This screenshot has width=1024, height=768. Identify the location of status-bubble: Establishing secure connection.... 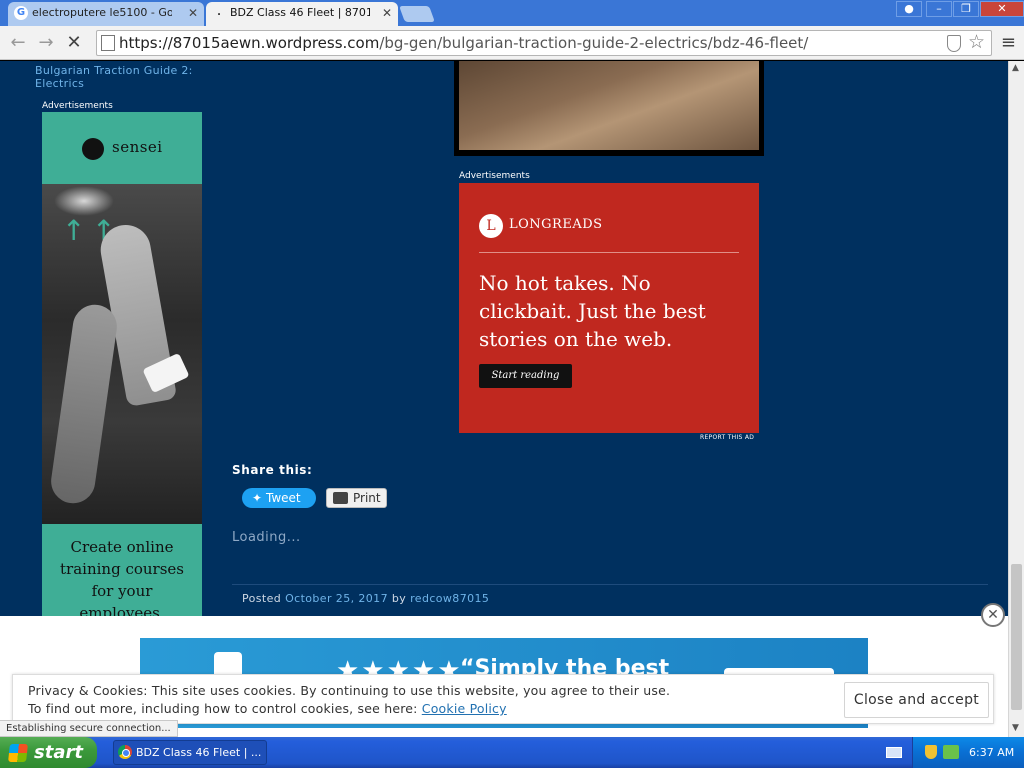
(89, 728).